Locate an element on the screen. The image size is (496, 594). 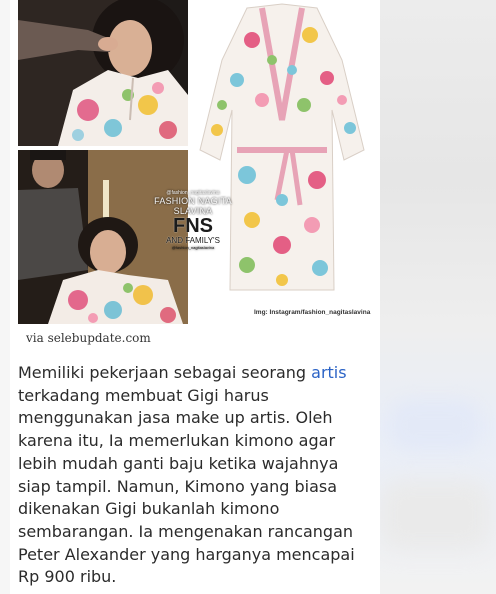
article-line: karena itu, Ia memerlukan kimono agar is located at coordinates (177, 441).